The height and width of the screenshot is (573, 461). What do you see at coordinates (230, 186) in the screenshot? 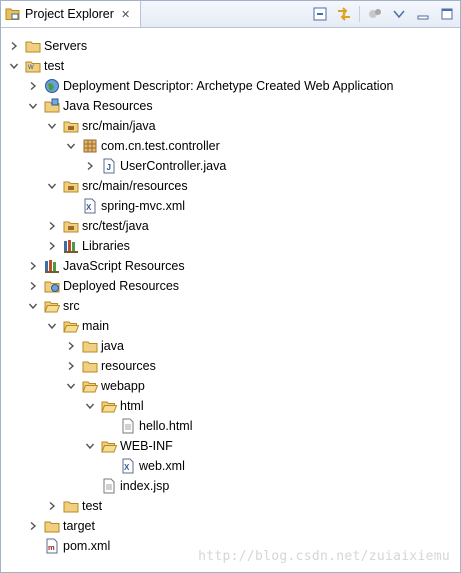
I see `tree-item: src/main/resources` at bounding box center [230, 186].